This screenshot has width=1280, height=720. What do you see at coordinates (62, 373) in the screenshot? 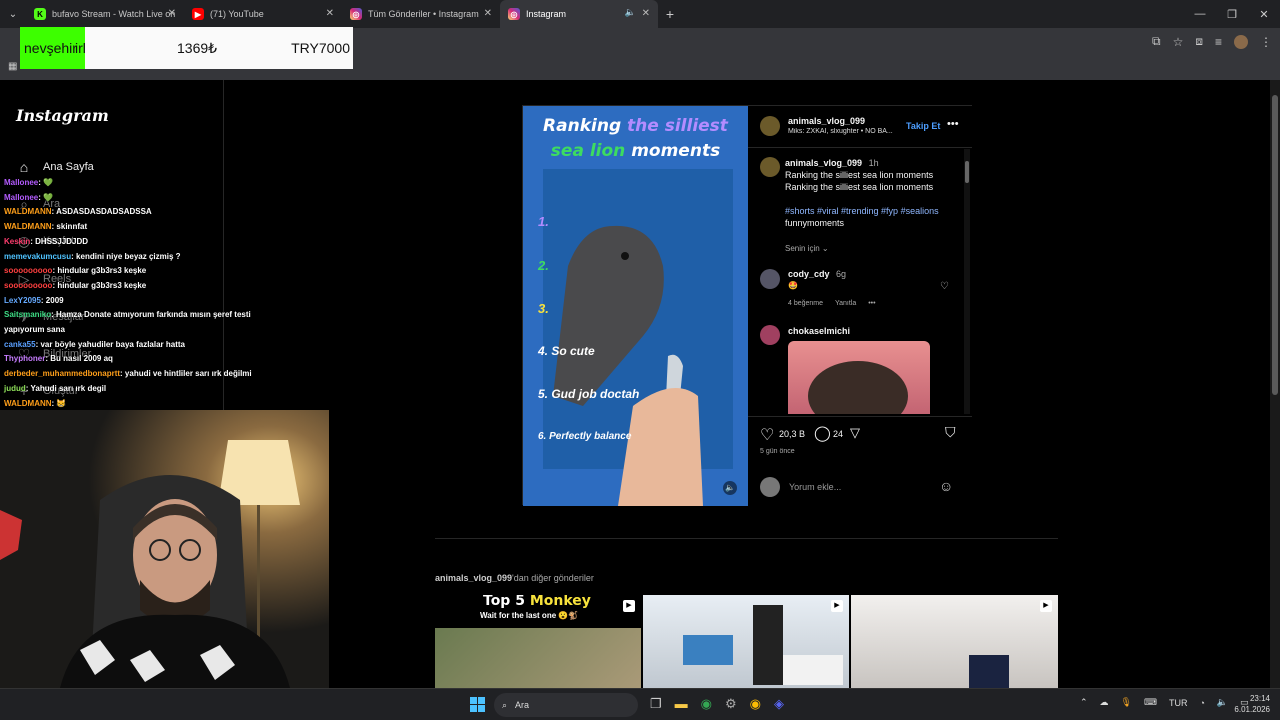
I see `chat-username: derbeder_muhammedbonaprtt` at bounding box center [62, 373].